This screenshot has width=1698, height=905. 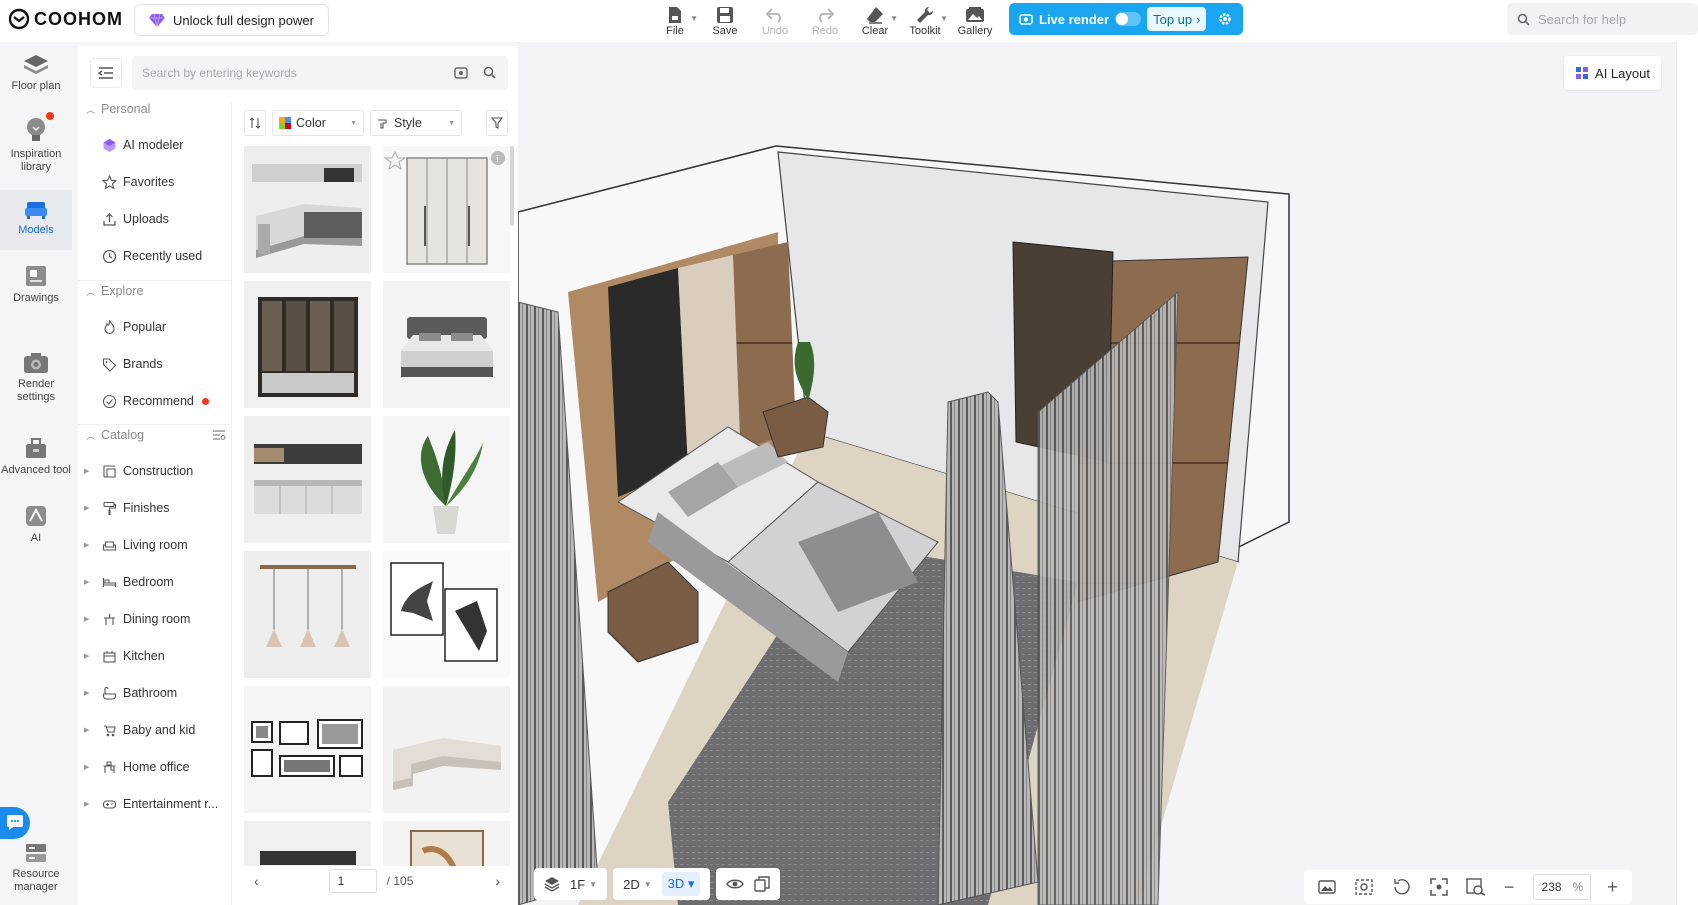 I want to click on next-page-icon: ›, so click(x=497, y=881).